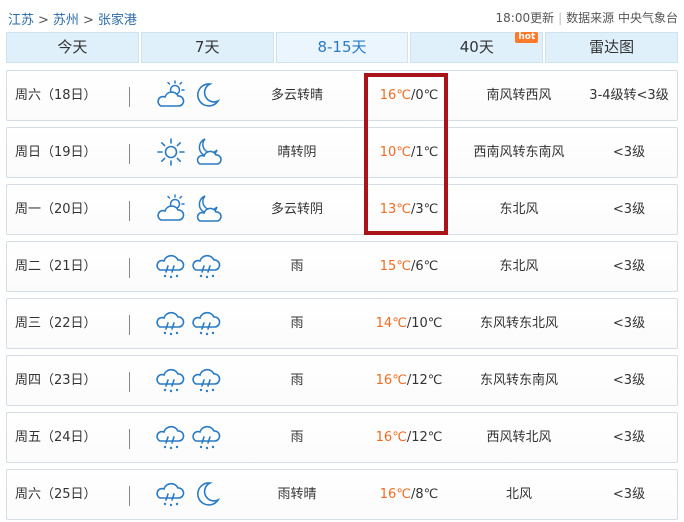 This screenshot has width=684, height=522. What do you see at coordinates (518, 494) in the screenshot?
I see `wind-direction: 北风` at bounding box center [518, 494].